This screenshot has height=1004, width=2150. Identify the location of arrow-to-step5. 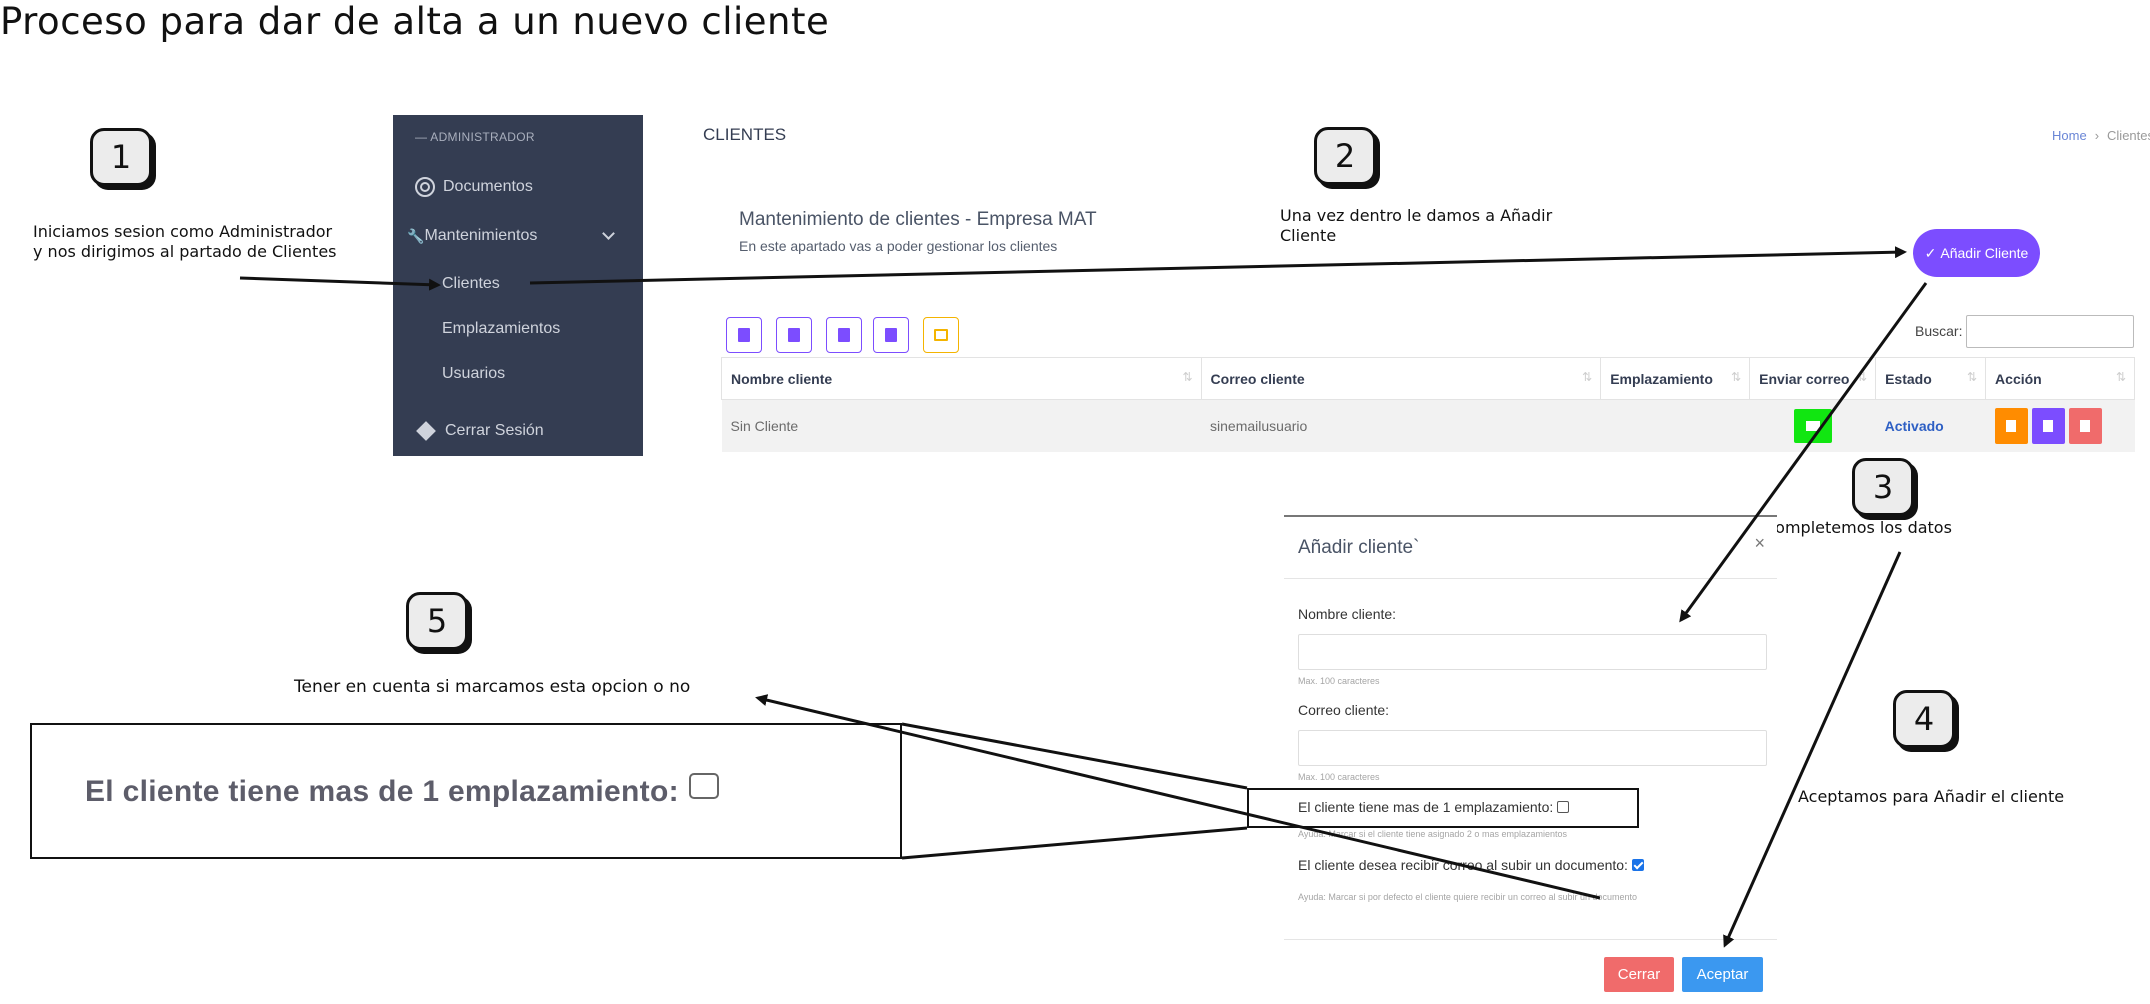
(1178, 797).